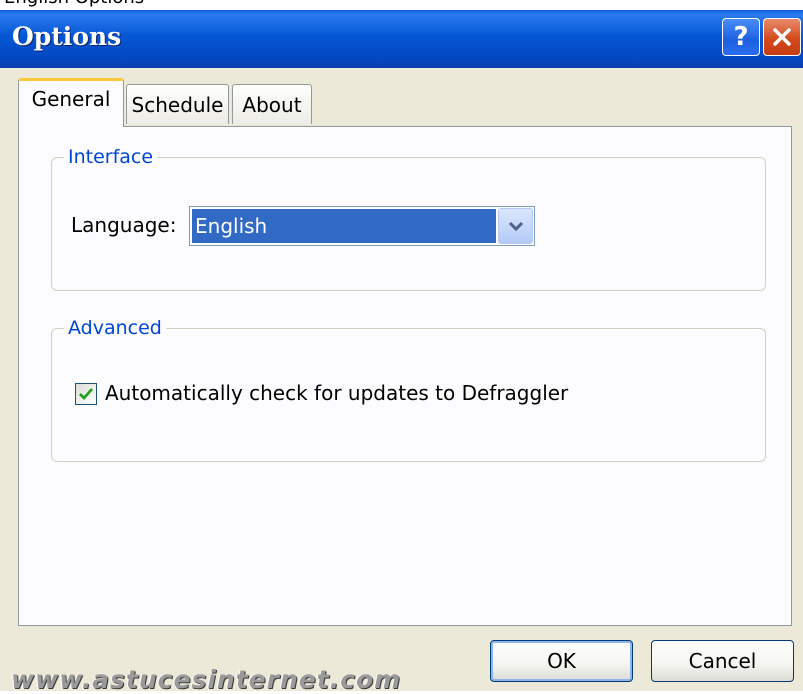 The width and height of the screenshot is (803, 694). I want to click on checkmark-icon, so click(86, 394).